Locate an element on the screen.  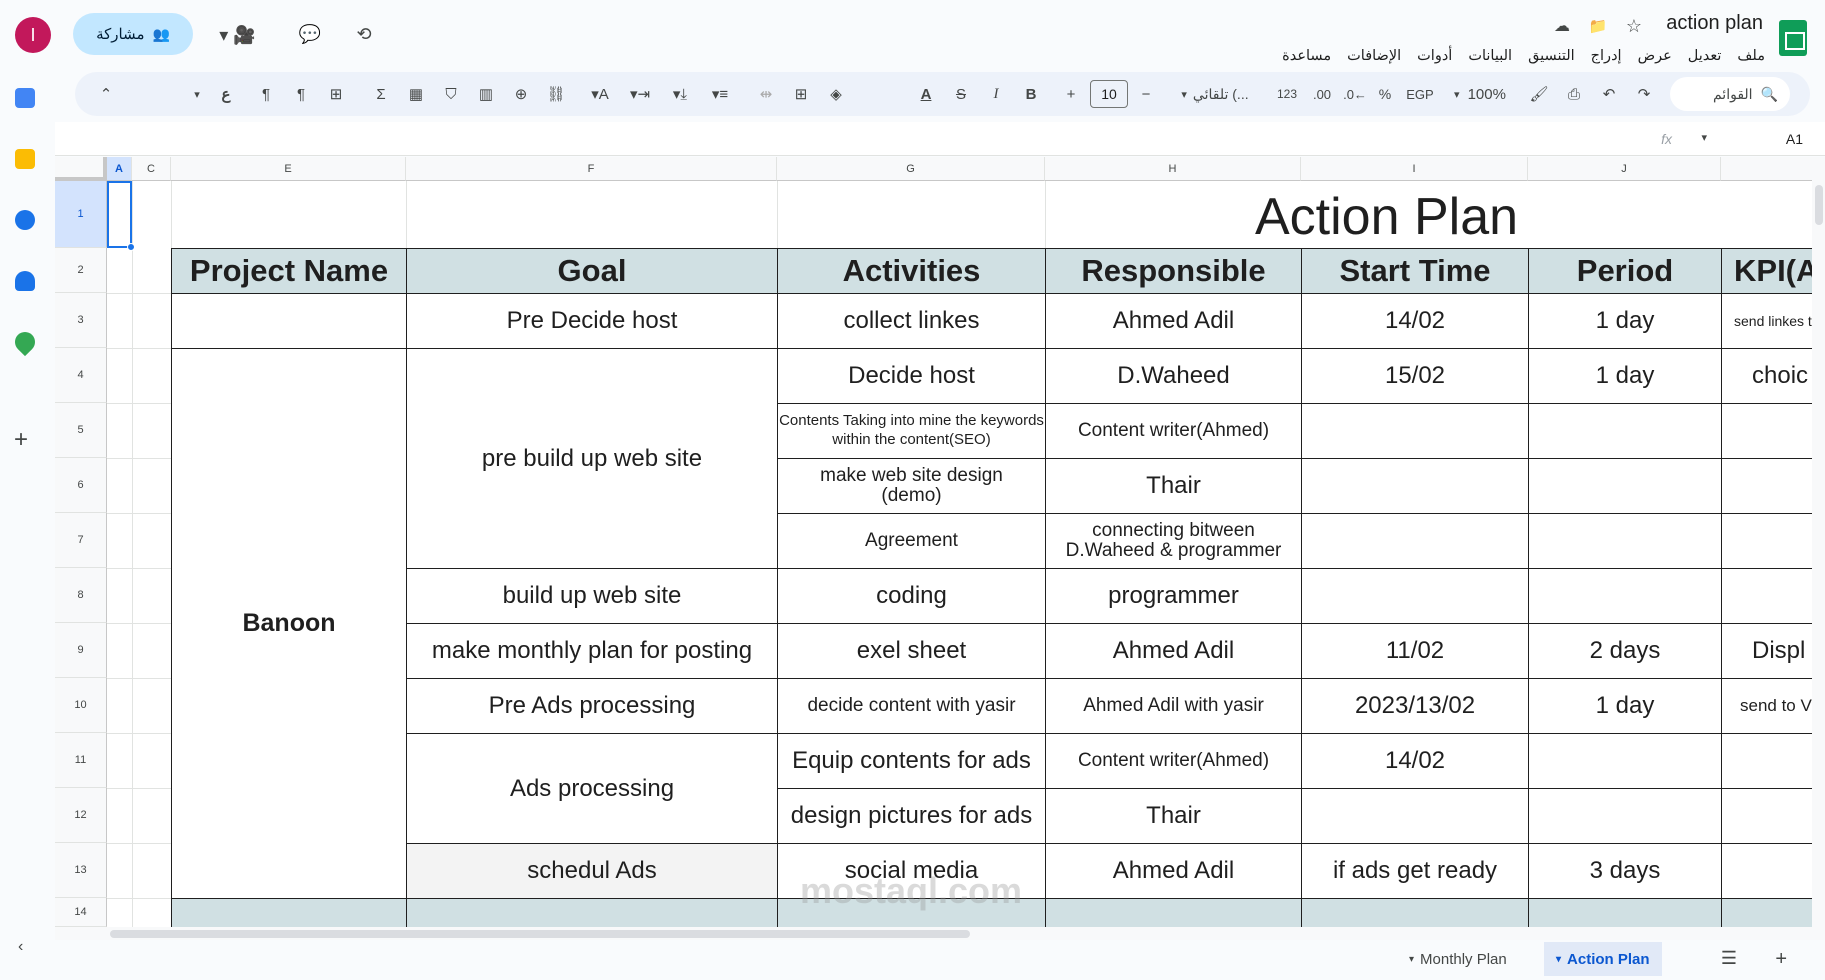
borders-icon: ⊞ is located at coordinates (801, 94).